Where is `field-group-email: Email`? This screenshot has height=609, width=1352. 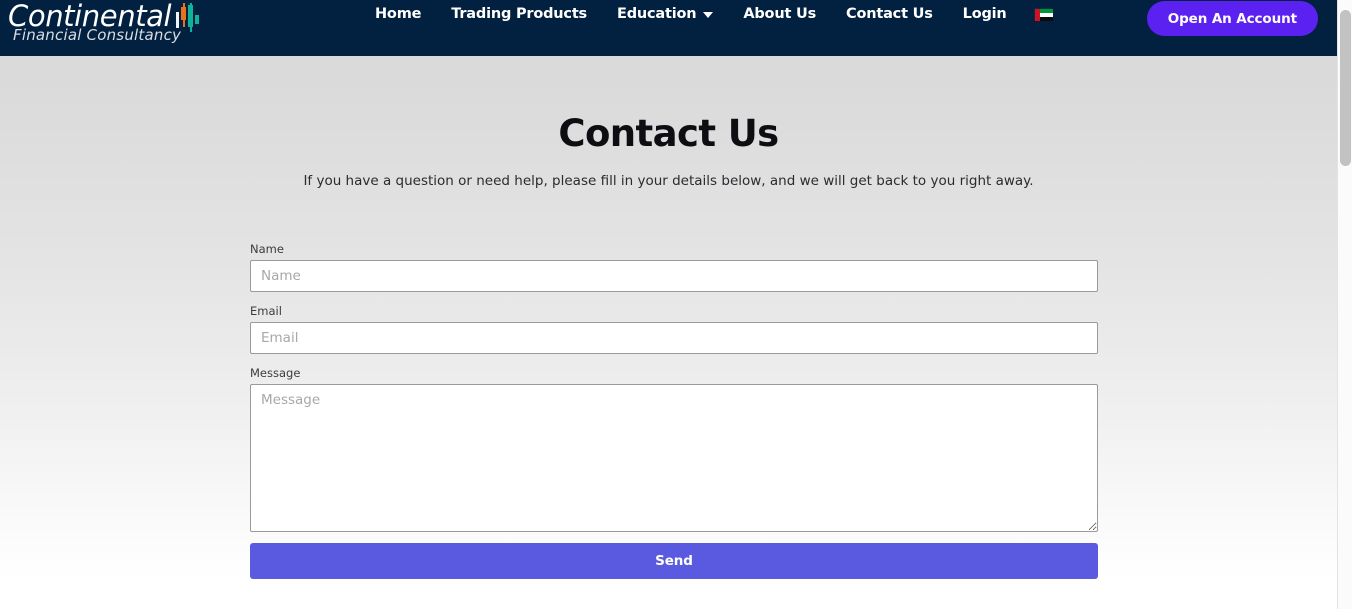 field-group-email: Email is located at coordinates (674, 329).